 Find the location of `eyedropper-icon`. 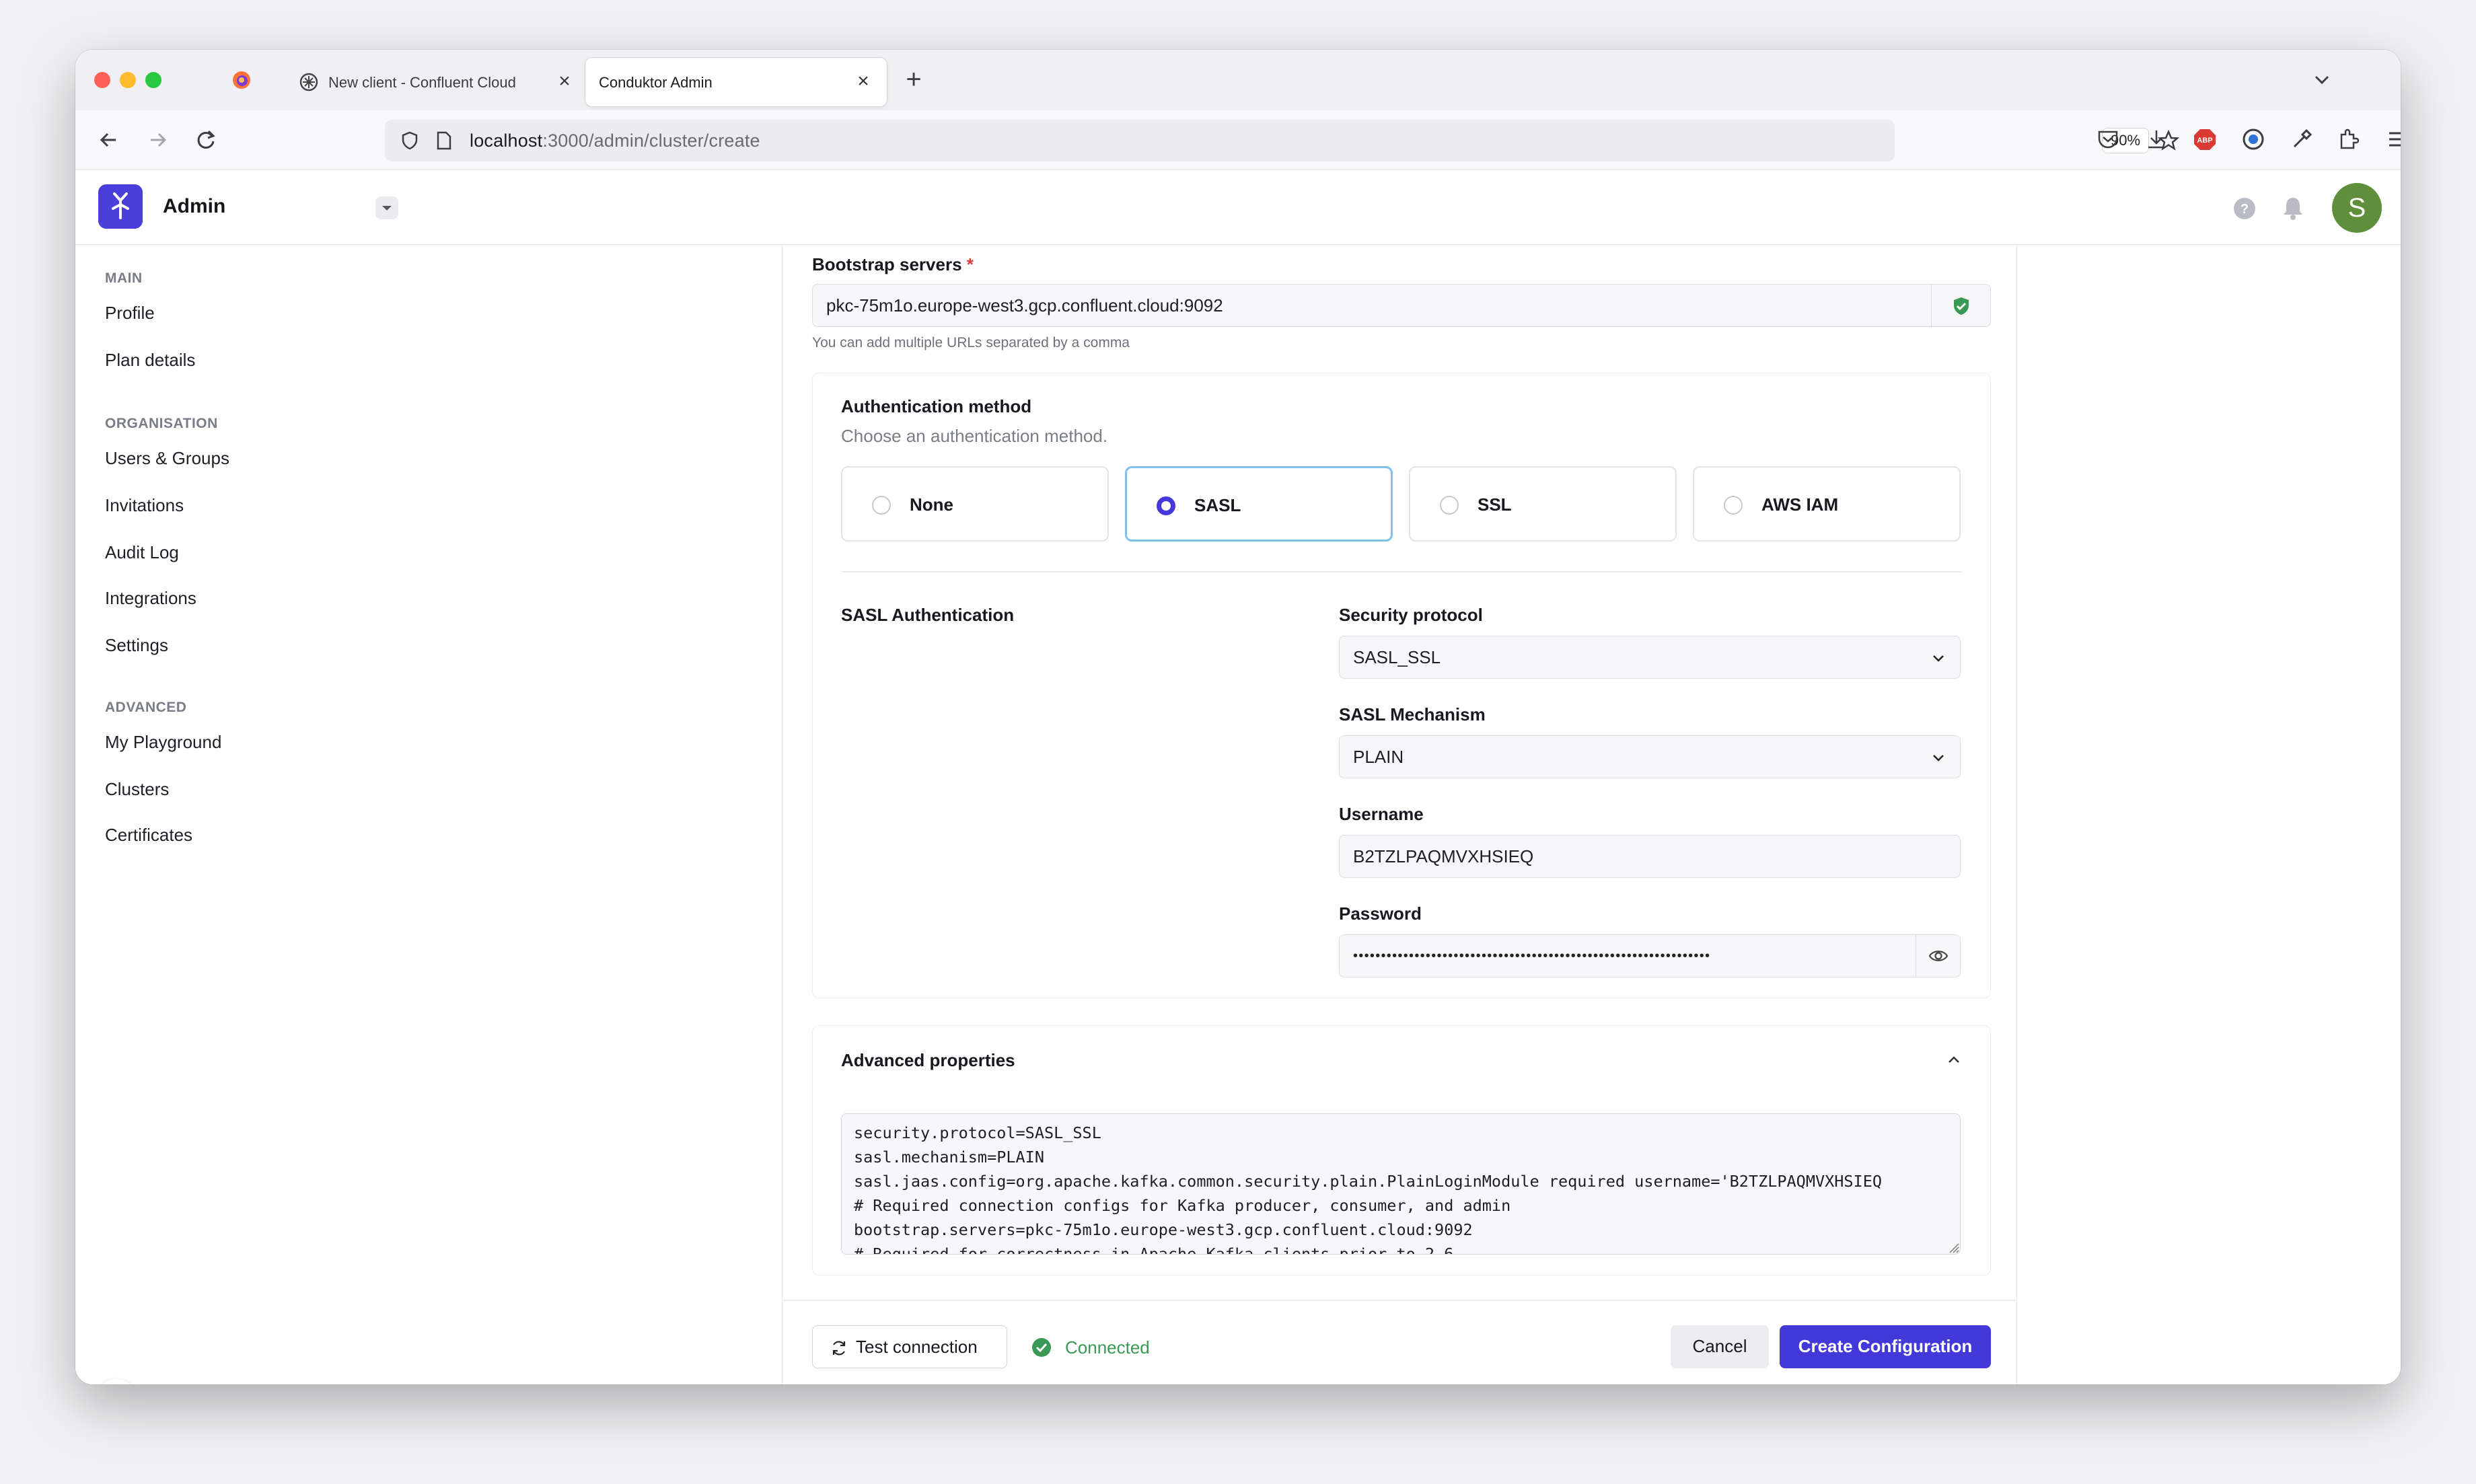

eyedropper-icon is located at coordinates (2302, 139).